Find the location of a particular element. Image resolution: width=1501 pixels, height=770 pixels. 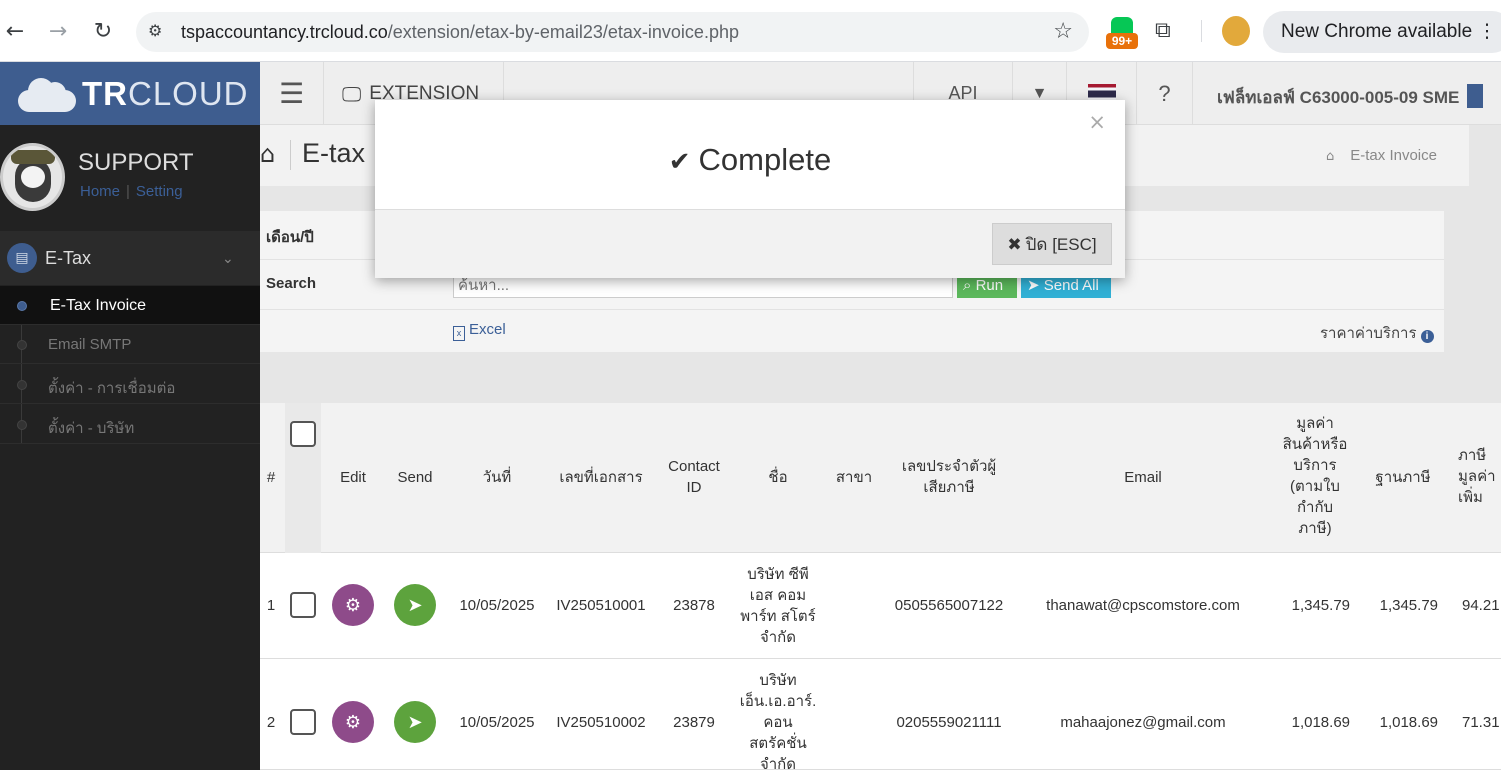

x-icon: ✖ is located at coordinates (1014, 244).